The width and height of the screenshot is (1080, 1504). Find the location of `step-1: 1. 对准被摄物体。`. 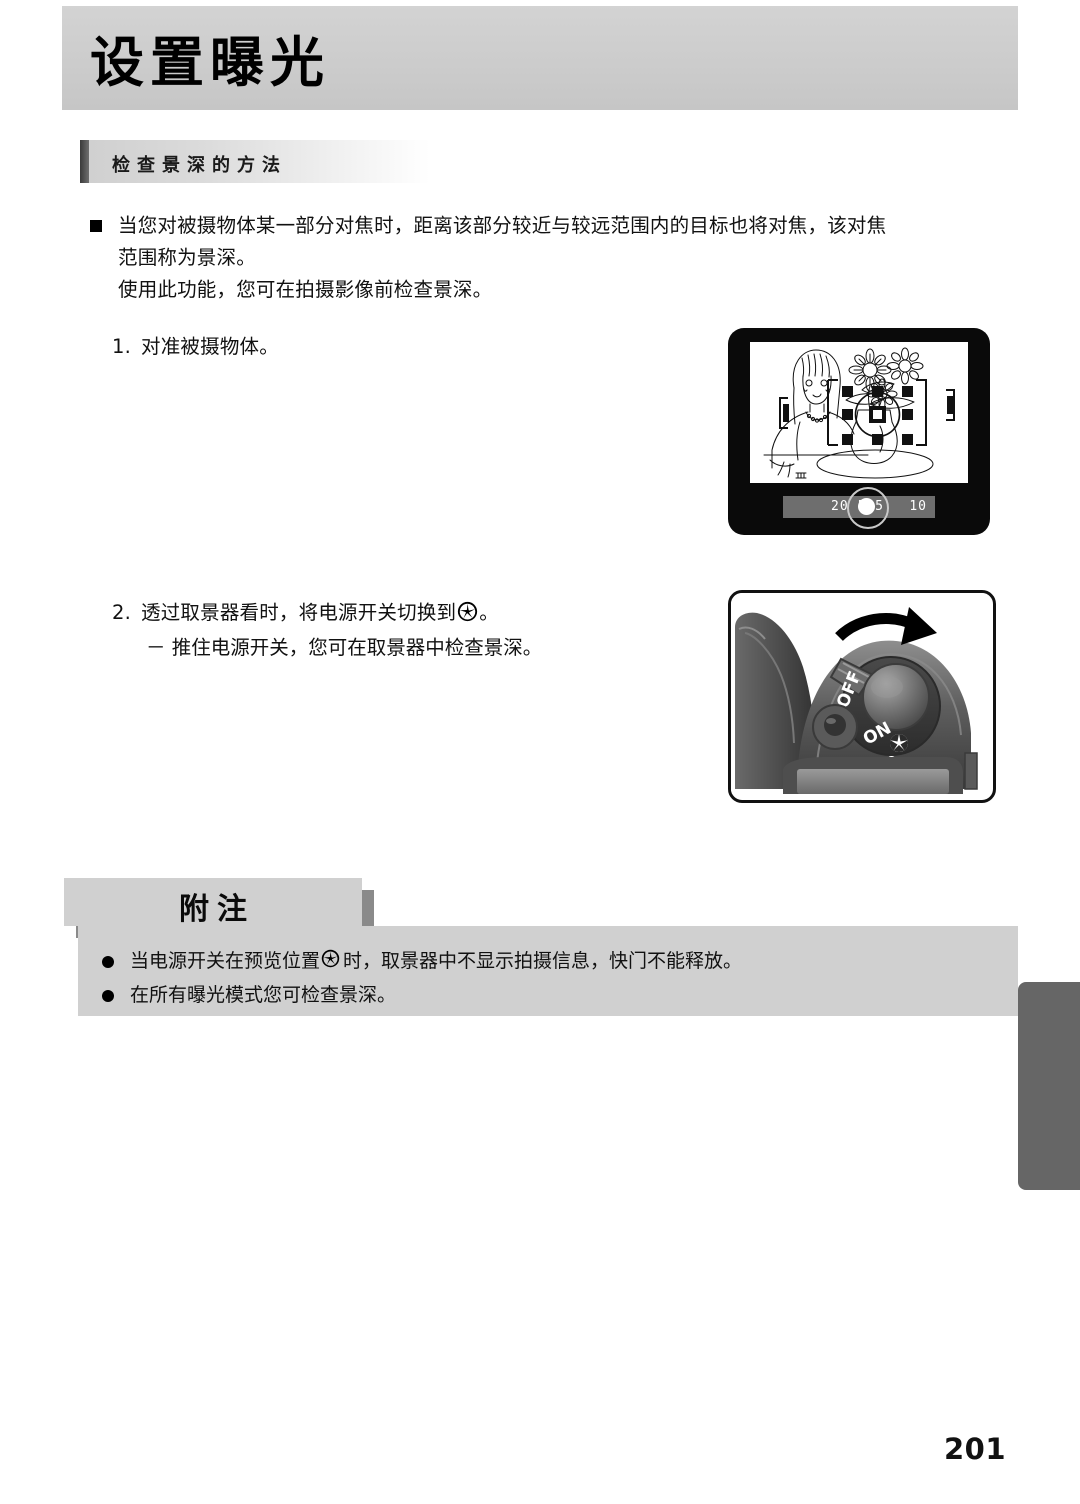

step-1: 1. 对准被摄物体。 is located at coordinates (195, 346).